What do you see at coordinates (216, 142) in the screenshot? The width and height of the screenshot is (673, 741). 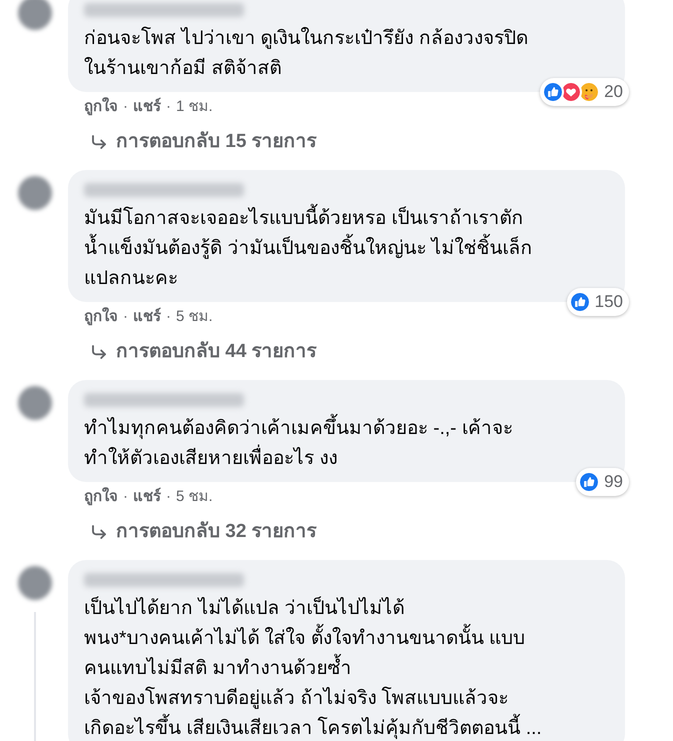 I see `view-replies-link: การตอบกลับ 15 รายการ` at bounding box center [216, 142].